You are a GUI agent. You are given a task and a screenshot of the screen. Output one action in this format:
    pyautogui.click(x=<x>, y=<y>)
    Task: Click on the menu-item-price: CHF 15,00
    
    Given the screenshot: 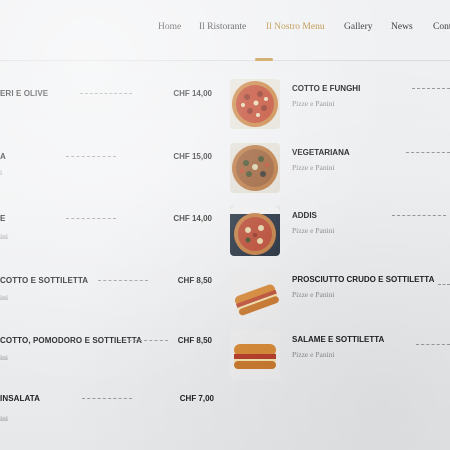 What is the action you would take?
    pyautogui.click(x=192, y=156)
    